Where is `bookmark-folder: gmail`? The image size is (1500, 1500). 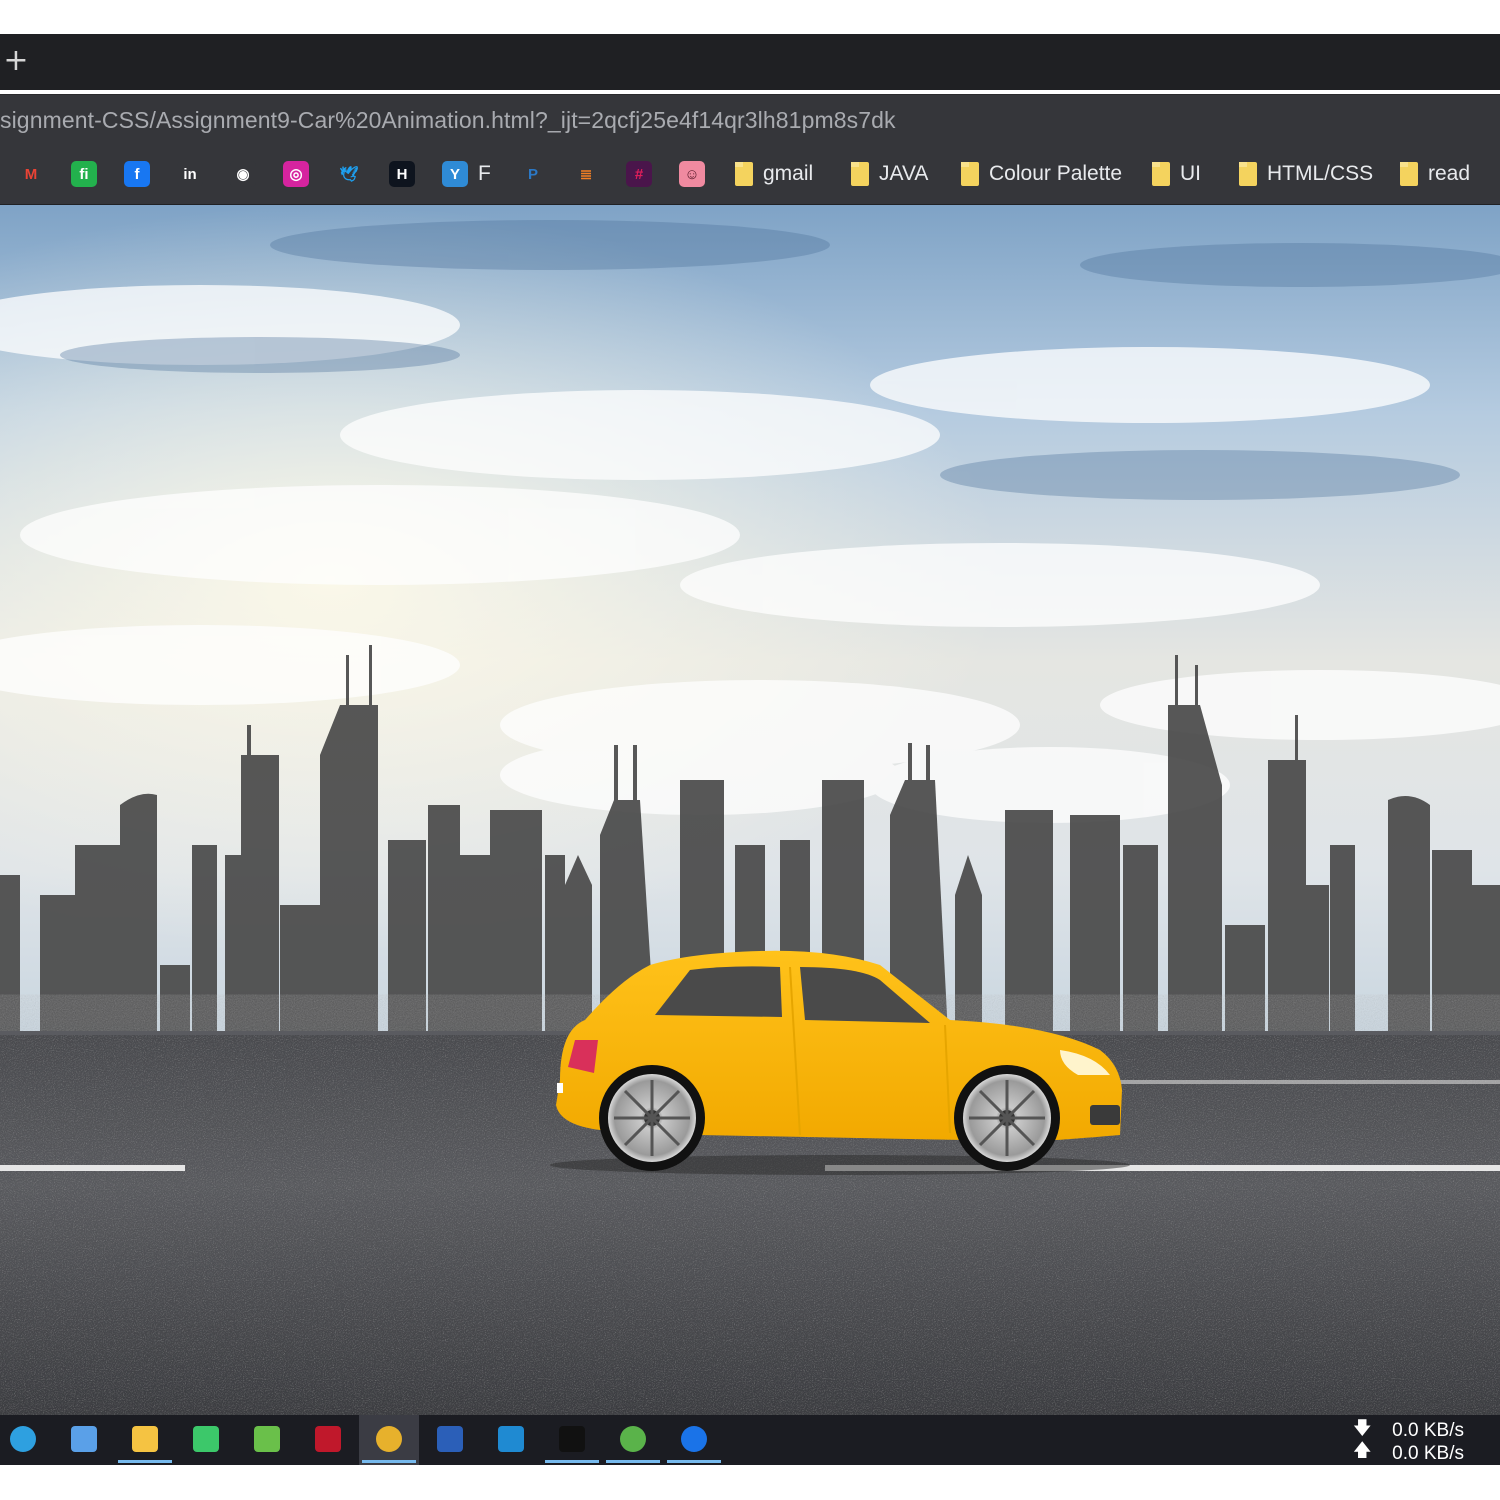 bookmark-folder: gmail is located at coordinates (774, 174).